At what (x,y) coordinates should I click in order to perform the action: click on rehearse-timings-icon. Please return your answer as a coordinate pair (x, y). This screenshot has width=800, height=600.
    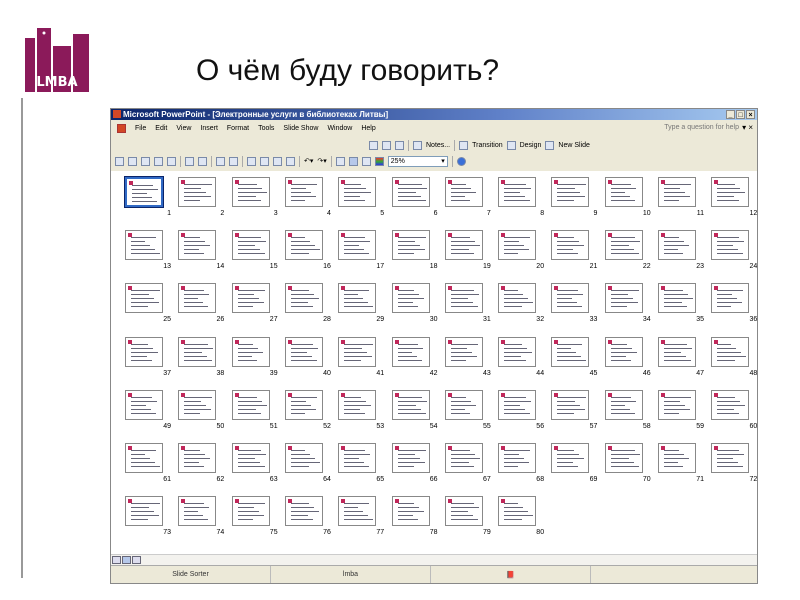
    Looking at the image, I should click on (386, 145).